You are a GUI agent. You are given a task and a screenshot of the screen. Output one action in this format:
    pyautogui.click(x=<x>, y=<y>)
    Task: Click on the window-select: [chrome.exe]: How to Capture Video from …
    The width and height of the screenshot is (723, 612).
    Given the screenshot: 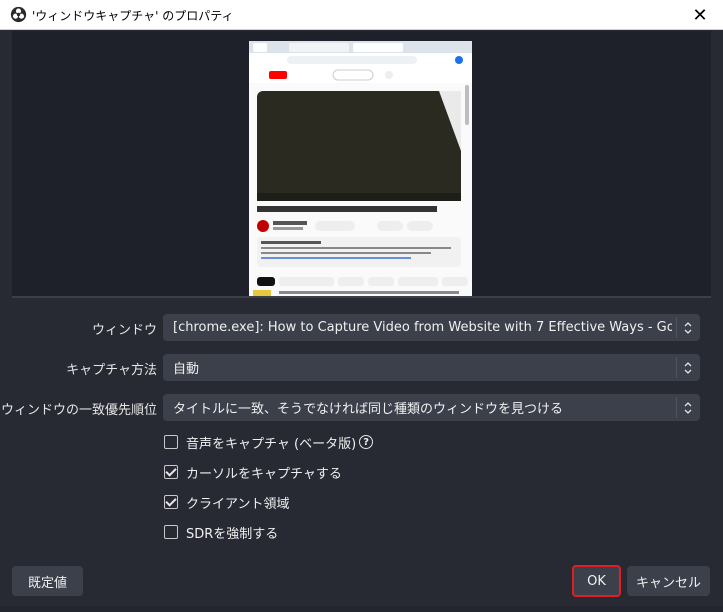 What is the action you would take?
    pyautogui.click(x=431, y=327)
    